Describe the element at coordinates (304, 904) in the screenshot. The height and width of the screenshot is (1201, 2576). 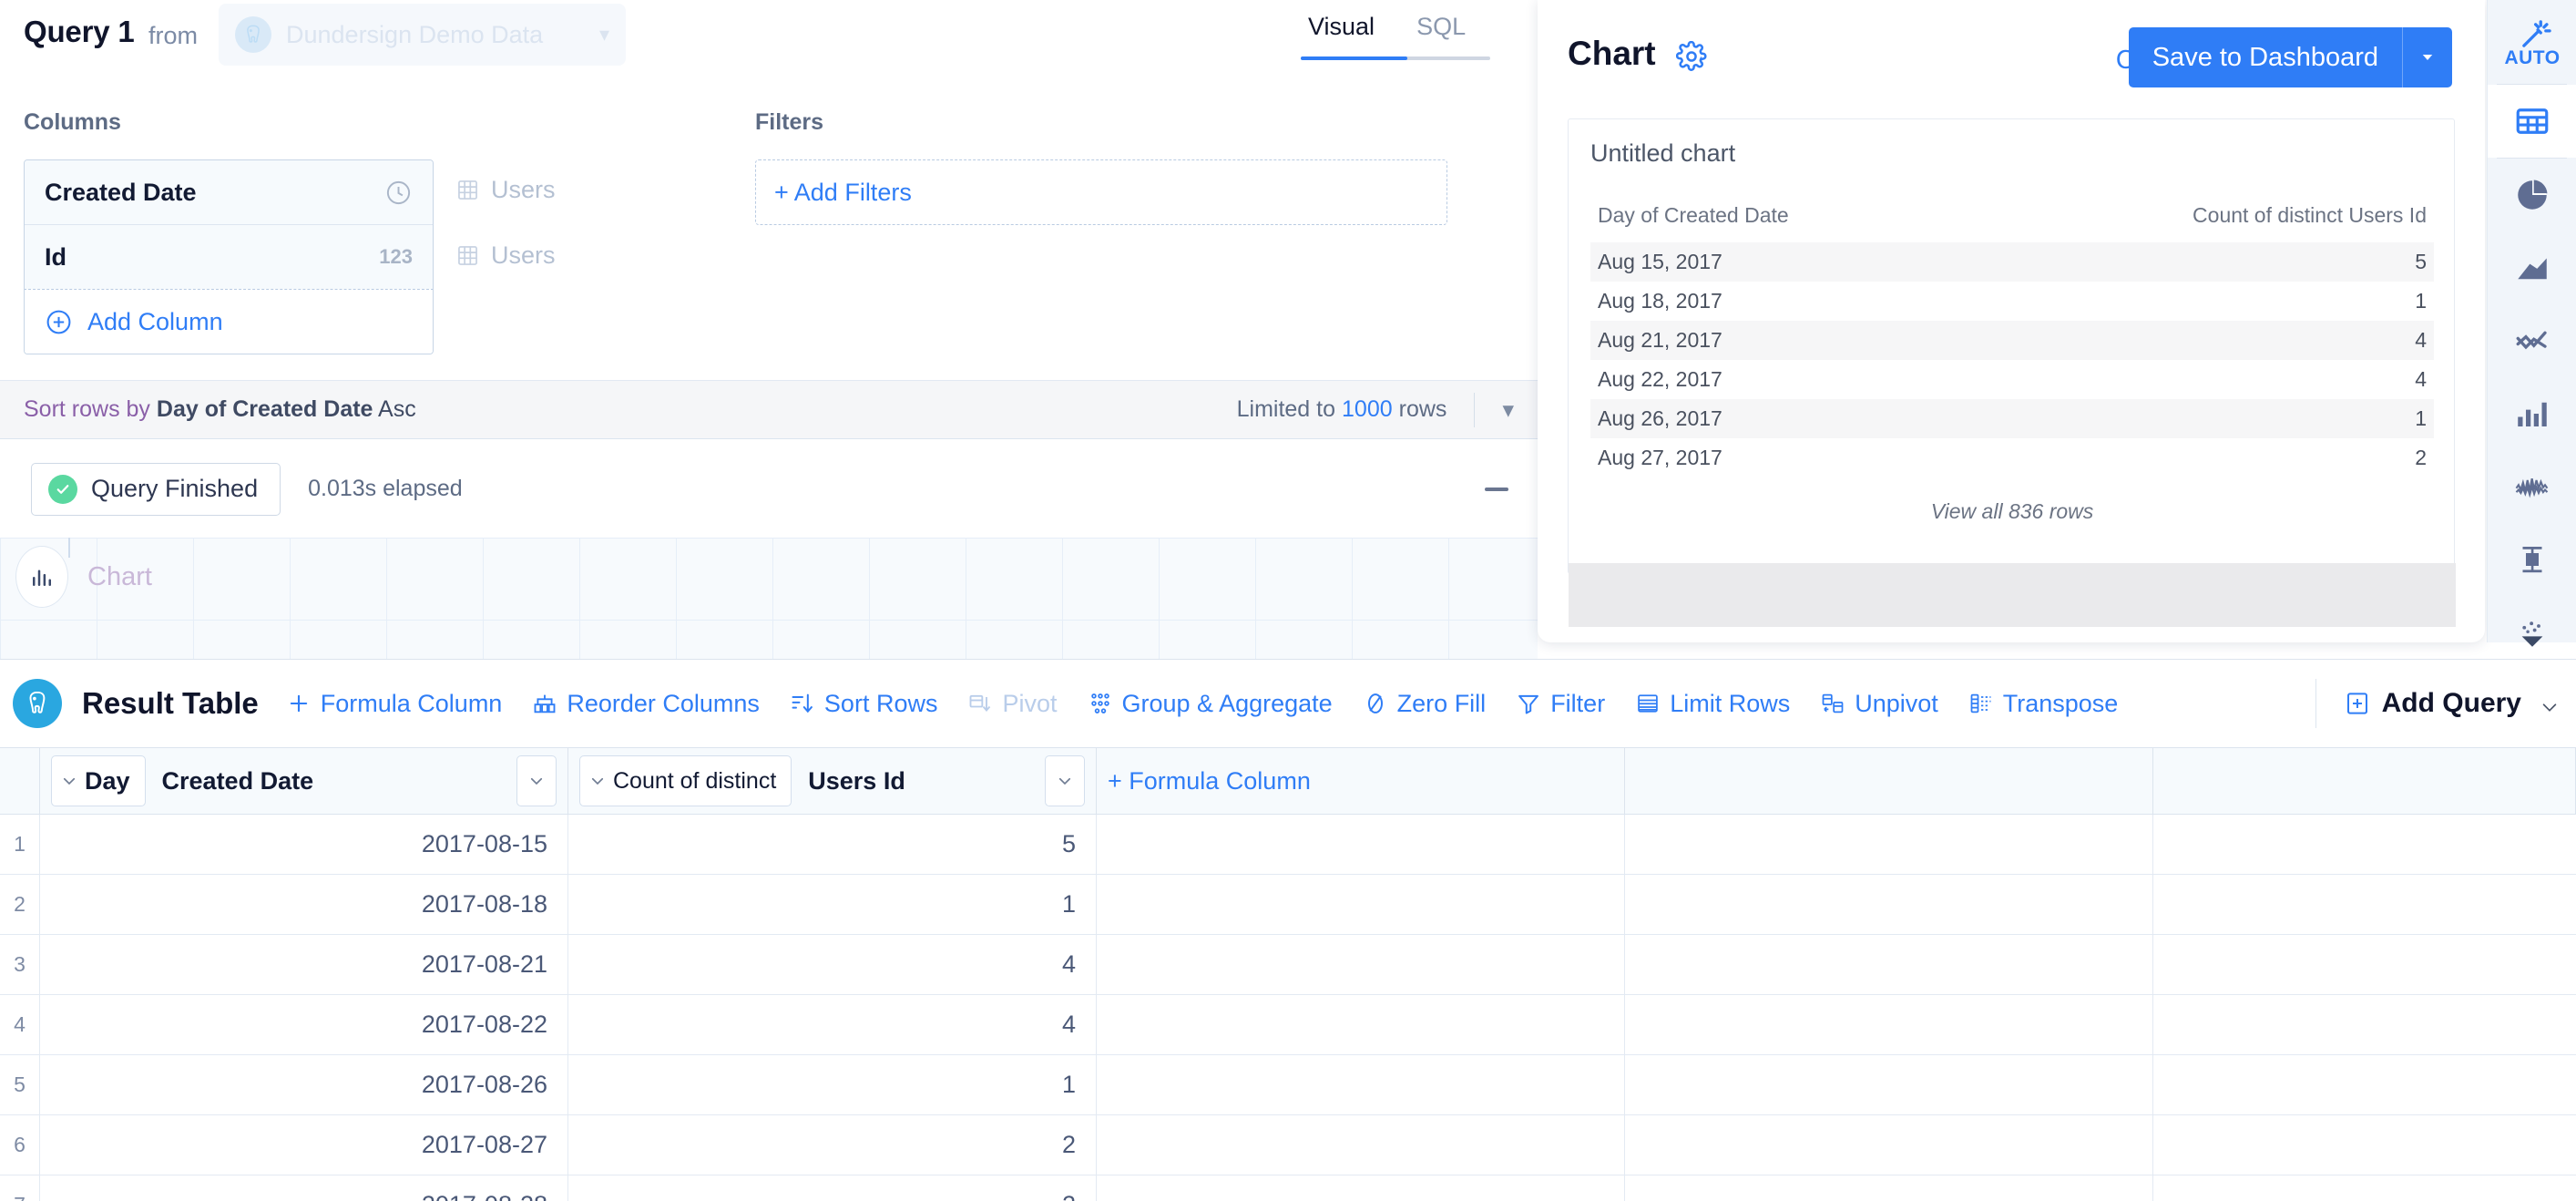
I see `cell-created-date: 2017-08-18` at that location.